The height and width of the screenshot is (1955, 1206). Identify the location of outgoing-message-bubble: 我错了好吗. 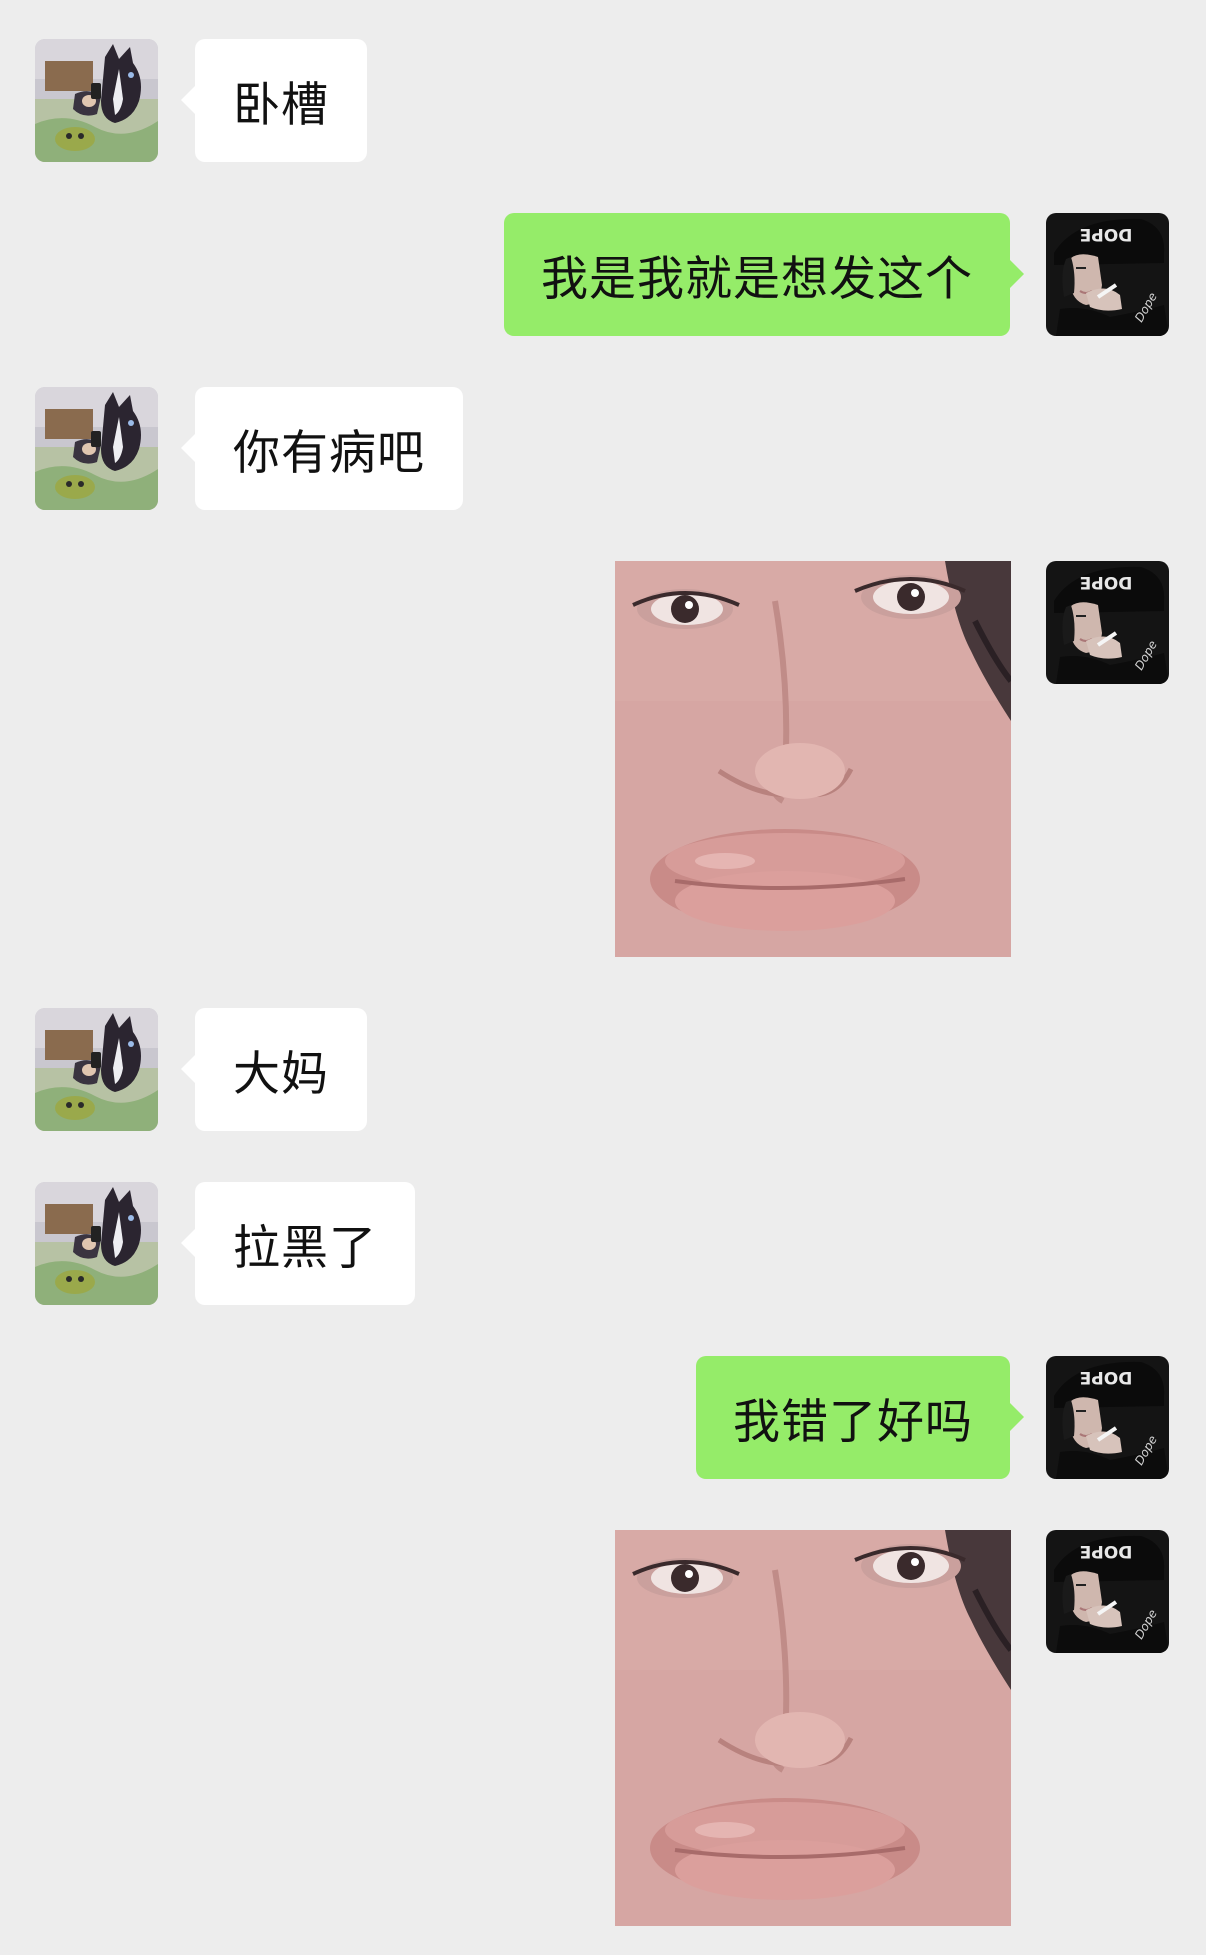
(860, 1417).